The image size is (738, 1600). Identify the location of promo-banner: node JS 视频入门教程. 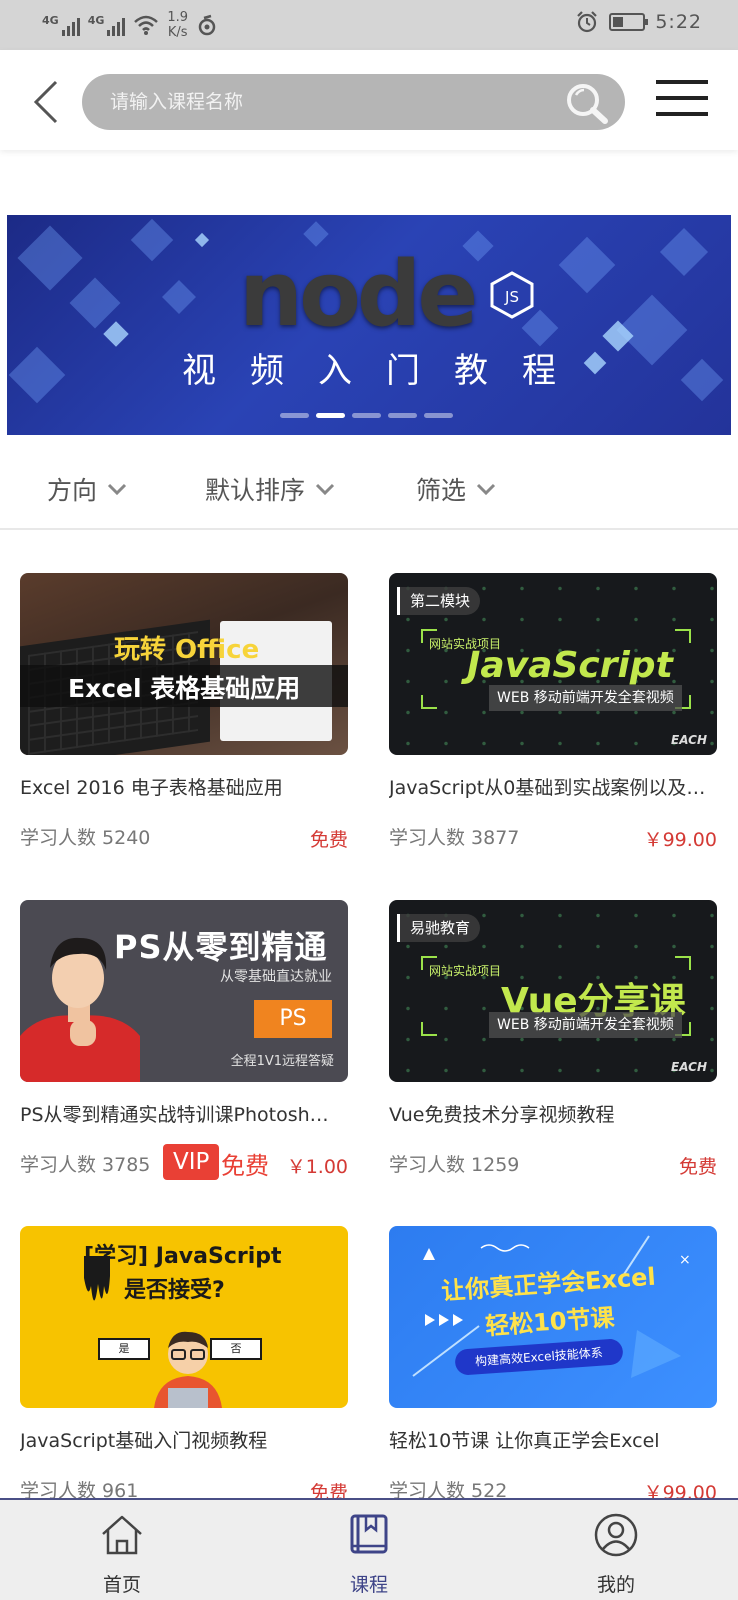
(369, 325).